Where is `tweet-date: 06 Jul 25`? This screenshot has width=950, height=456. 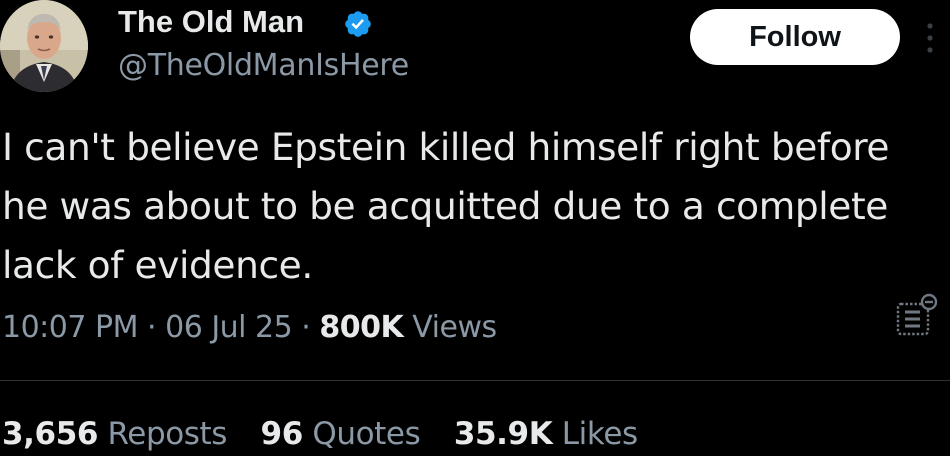 tweet-date: 06 Jul 25 is located at coordinates (229, 327).